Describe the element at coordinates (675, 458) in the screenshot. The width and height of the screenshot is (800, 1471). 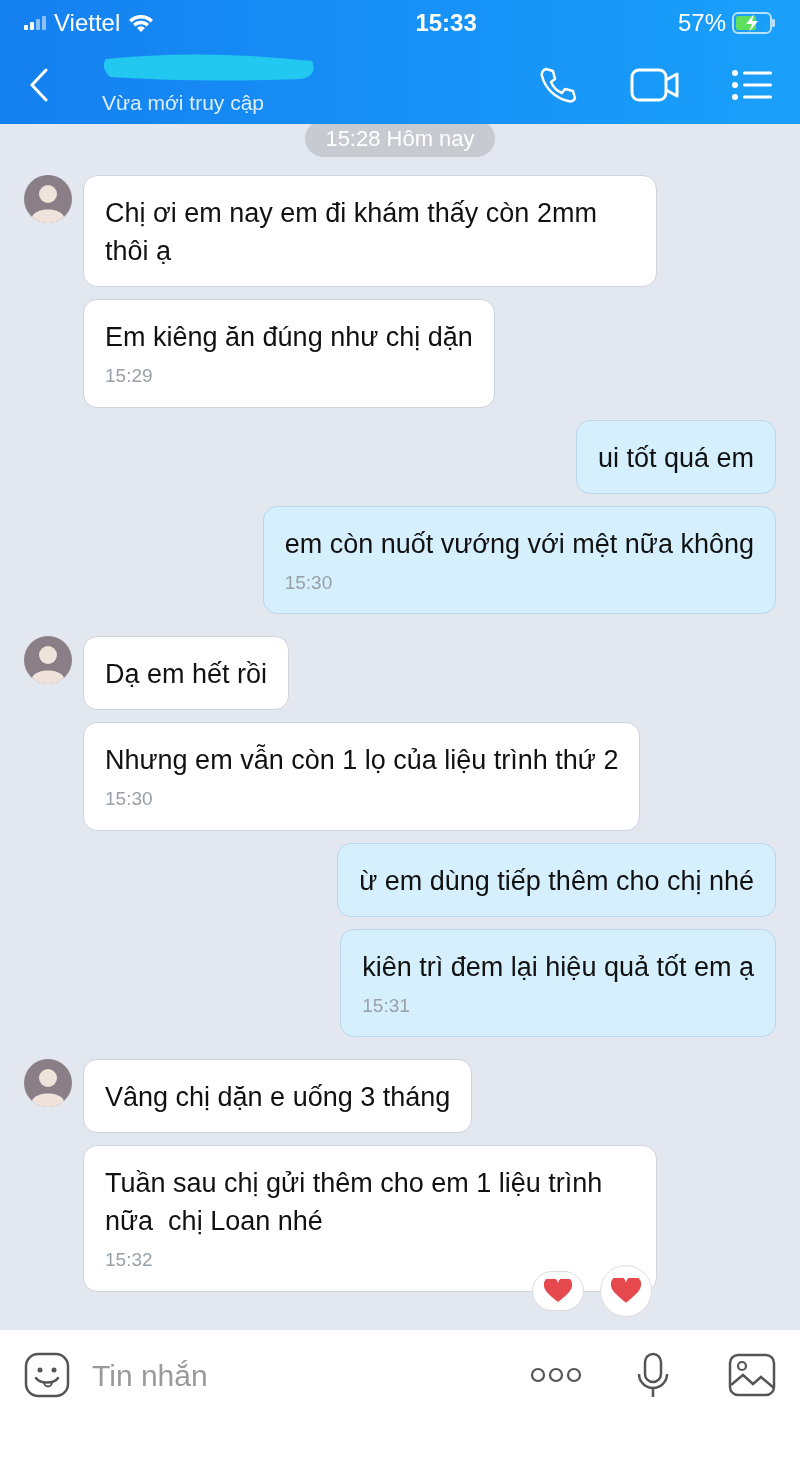
I see `message-text: ui tốt quá em` at that location.